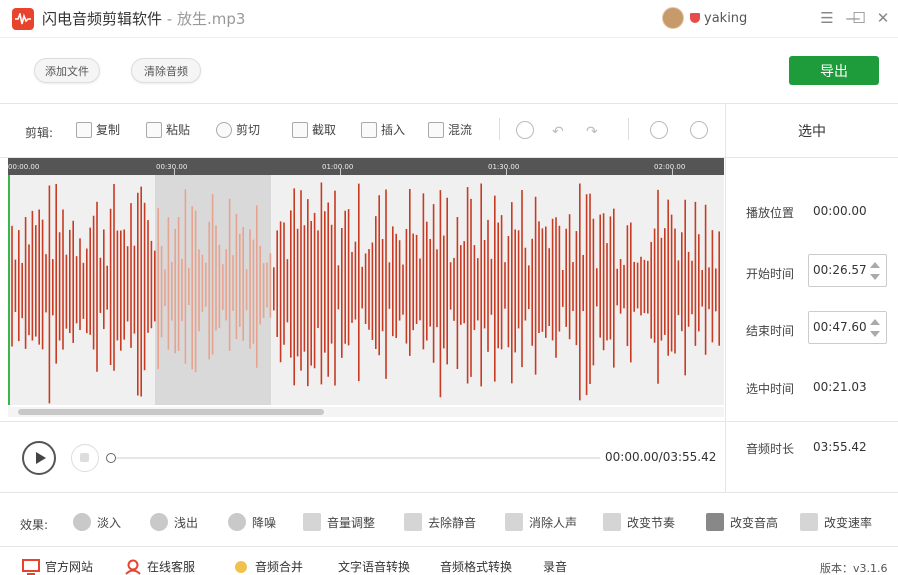  What do you see at coordinates (241, 566) in the screenshot?
I see `merge-icon` at bounding box center [241, 566].